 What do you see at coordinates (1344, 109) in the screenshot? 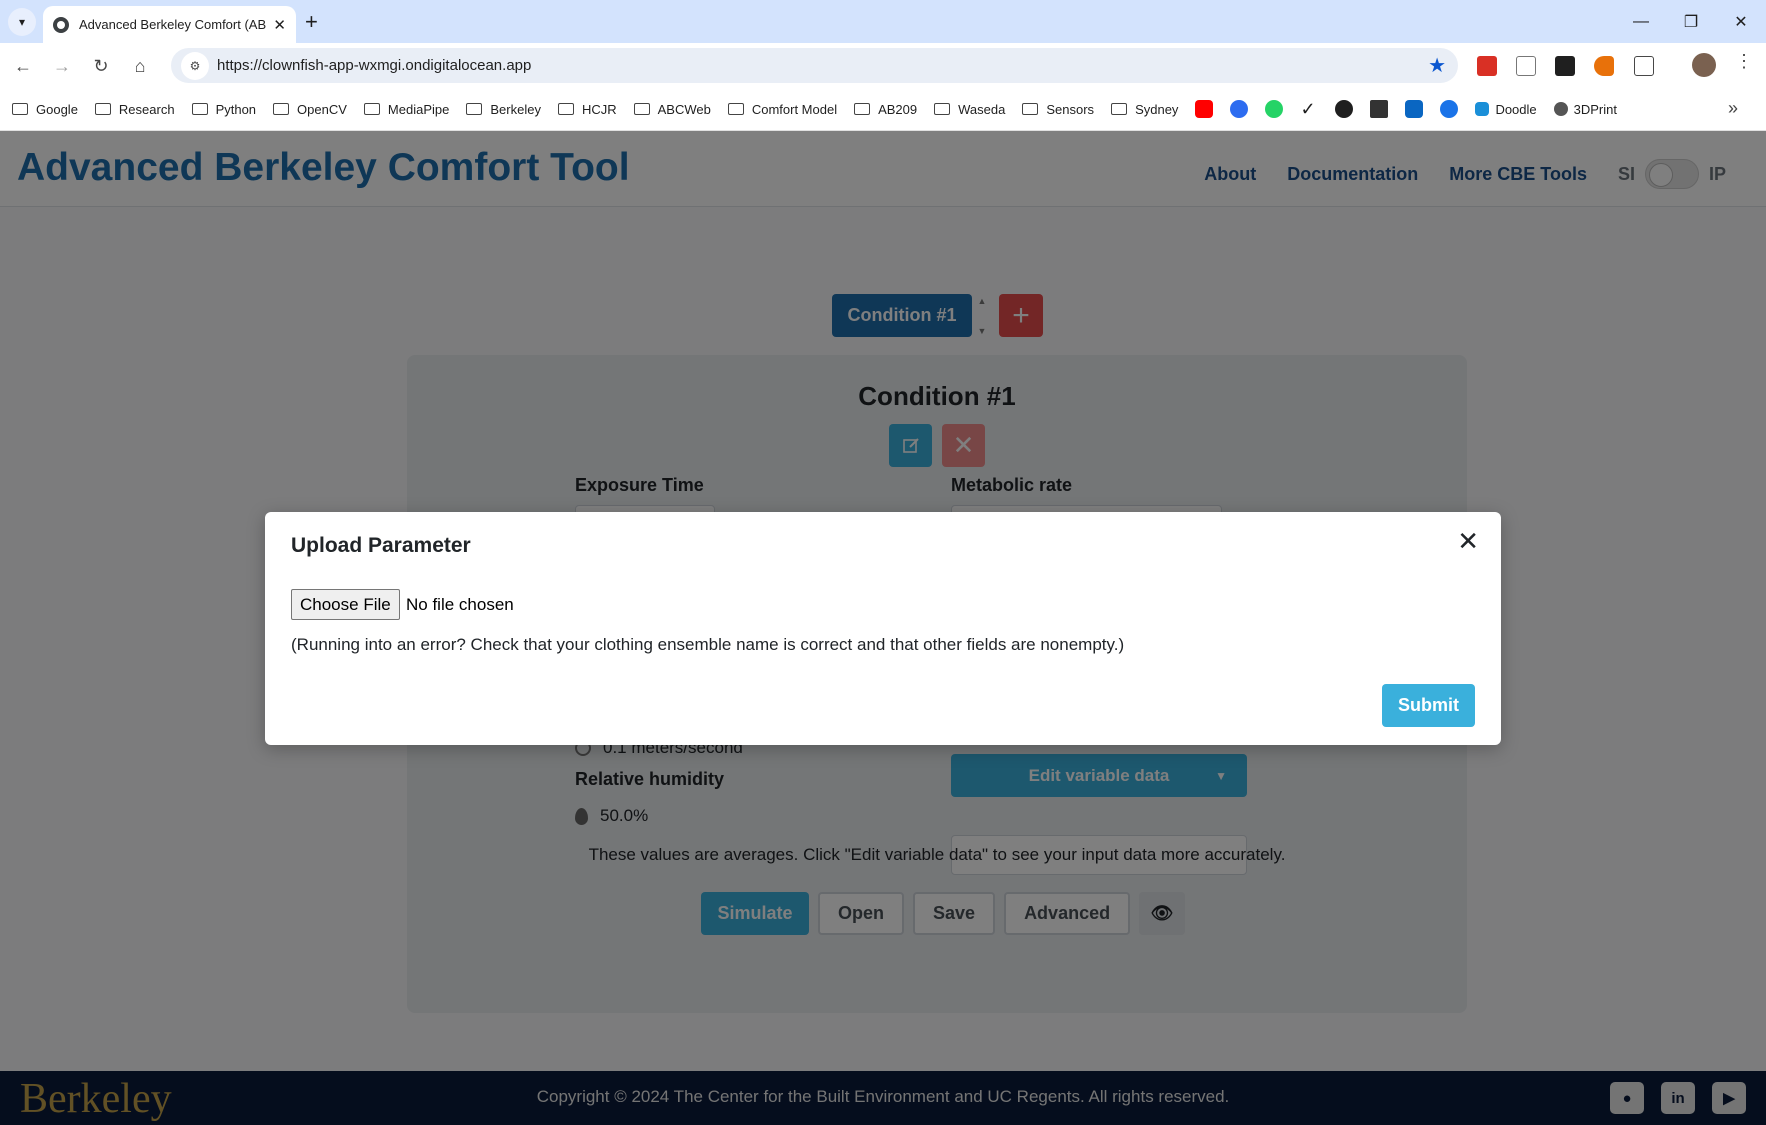
I see `github-bookmark-icon` at bounding box center [1344, 109].